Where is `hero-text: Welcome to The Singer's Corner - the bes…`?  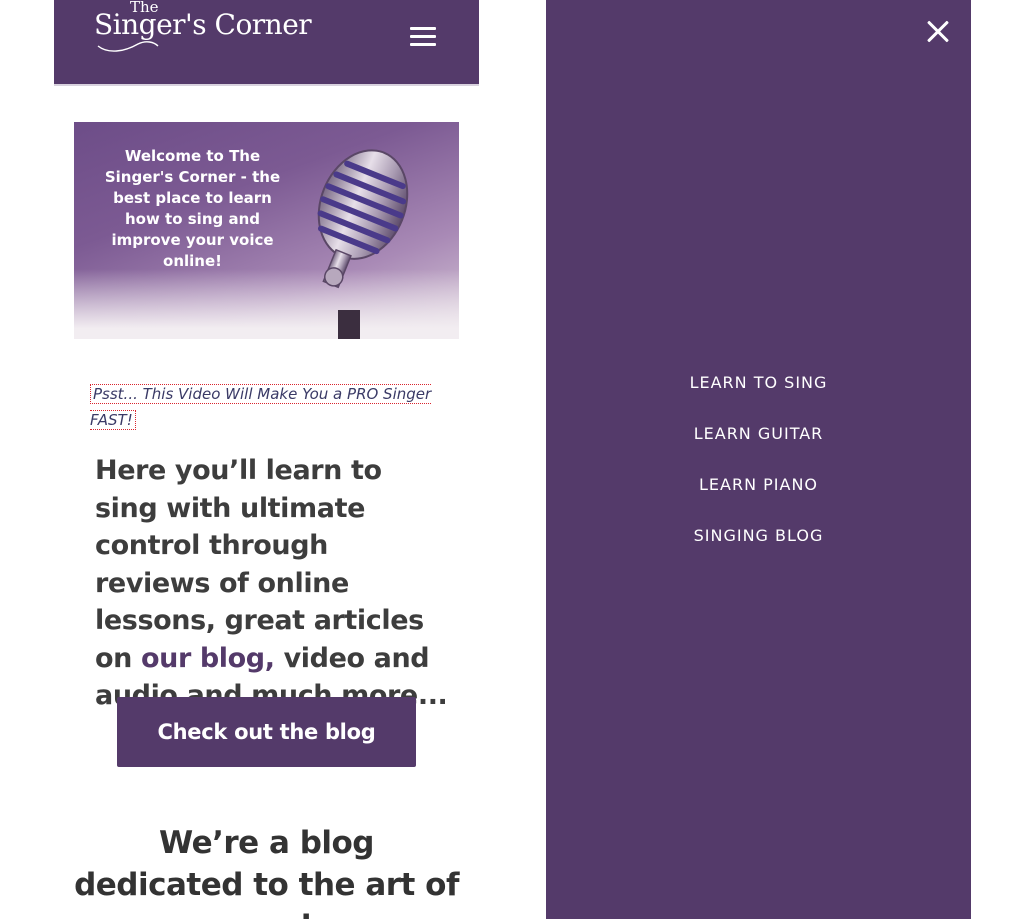 hero-text: Welcome to The Singer's Corner - the bes… is located at coordinates (192, 208).